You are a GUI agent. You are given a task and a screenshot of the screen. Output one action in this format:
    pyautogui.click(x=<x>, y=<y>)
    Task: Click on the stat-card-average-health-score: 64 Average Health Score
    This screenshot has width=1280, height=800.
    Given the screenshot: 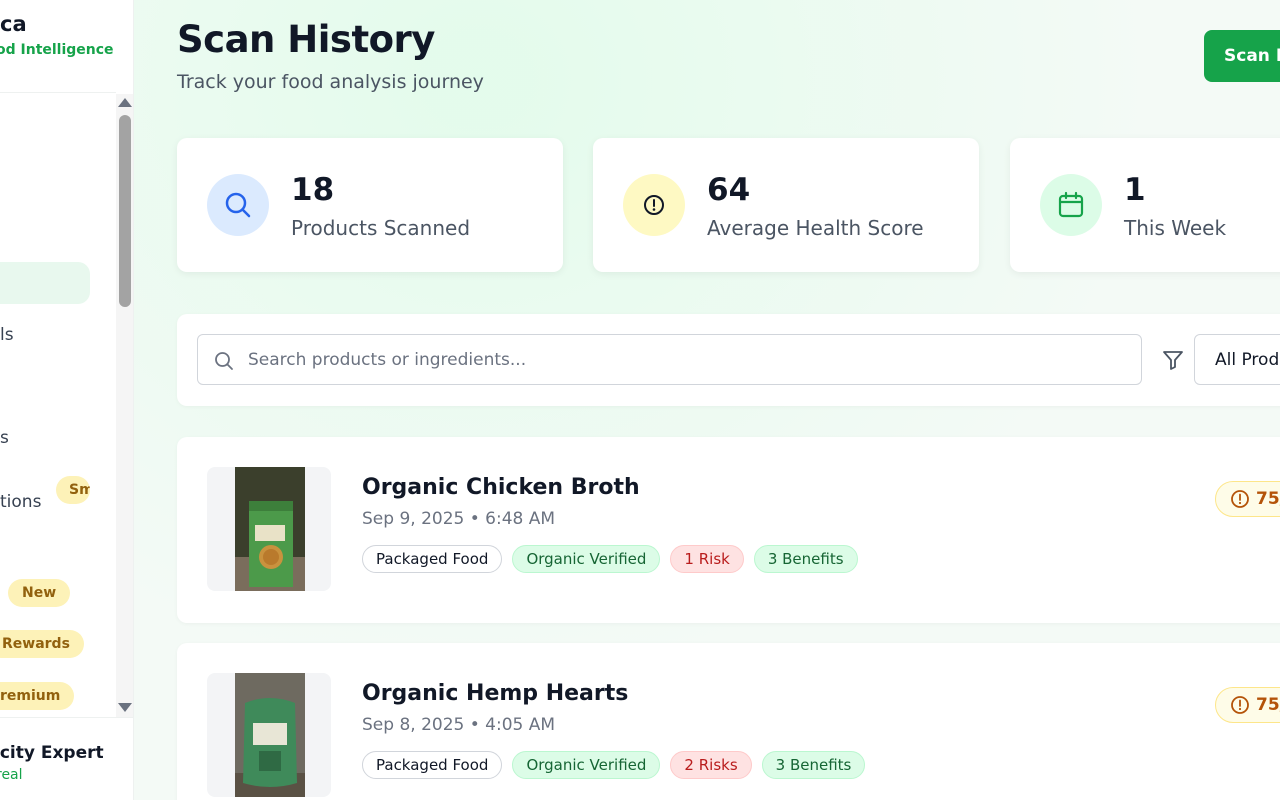 What is the action you would take?
    pyautogui.click(x=786, y=205)
    